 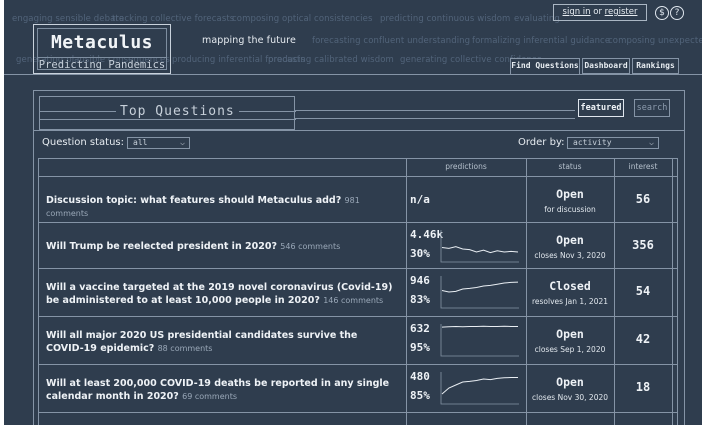 What do you see at coordinates (420, 199) in the screenshot?
I see `prediction-count: n/a` at bounding box center [420, 199].